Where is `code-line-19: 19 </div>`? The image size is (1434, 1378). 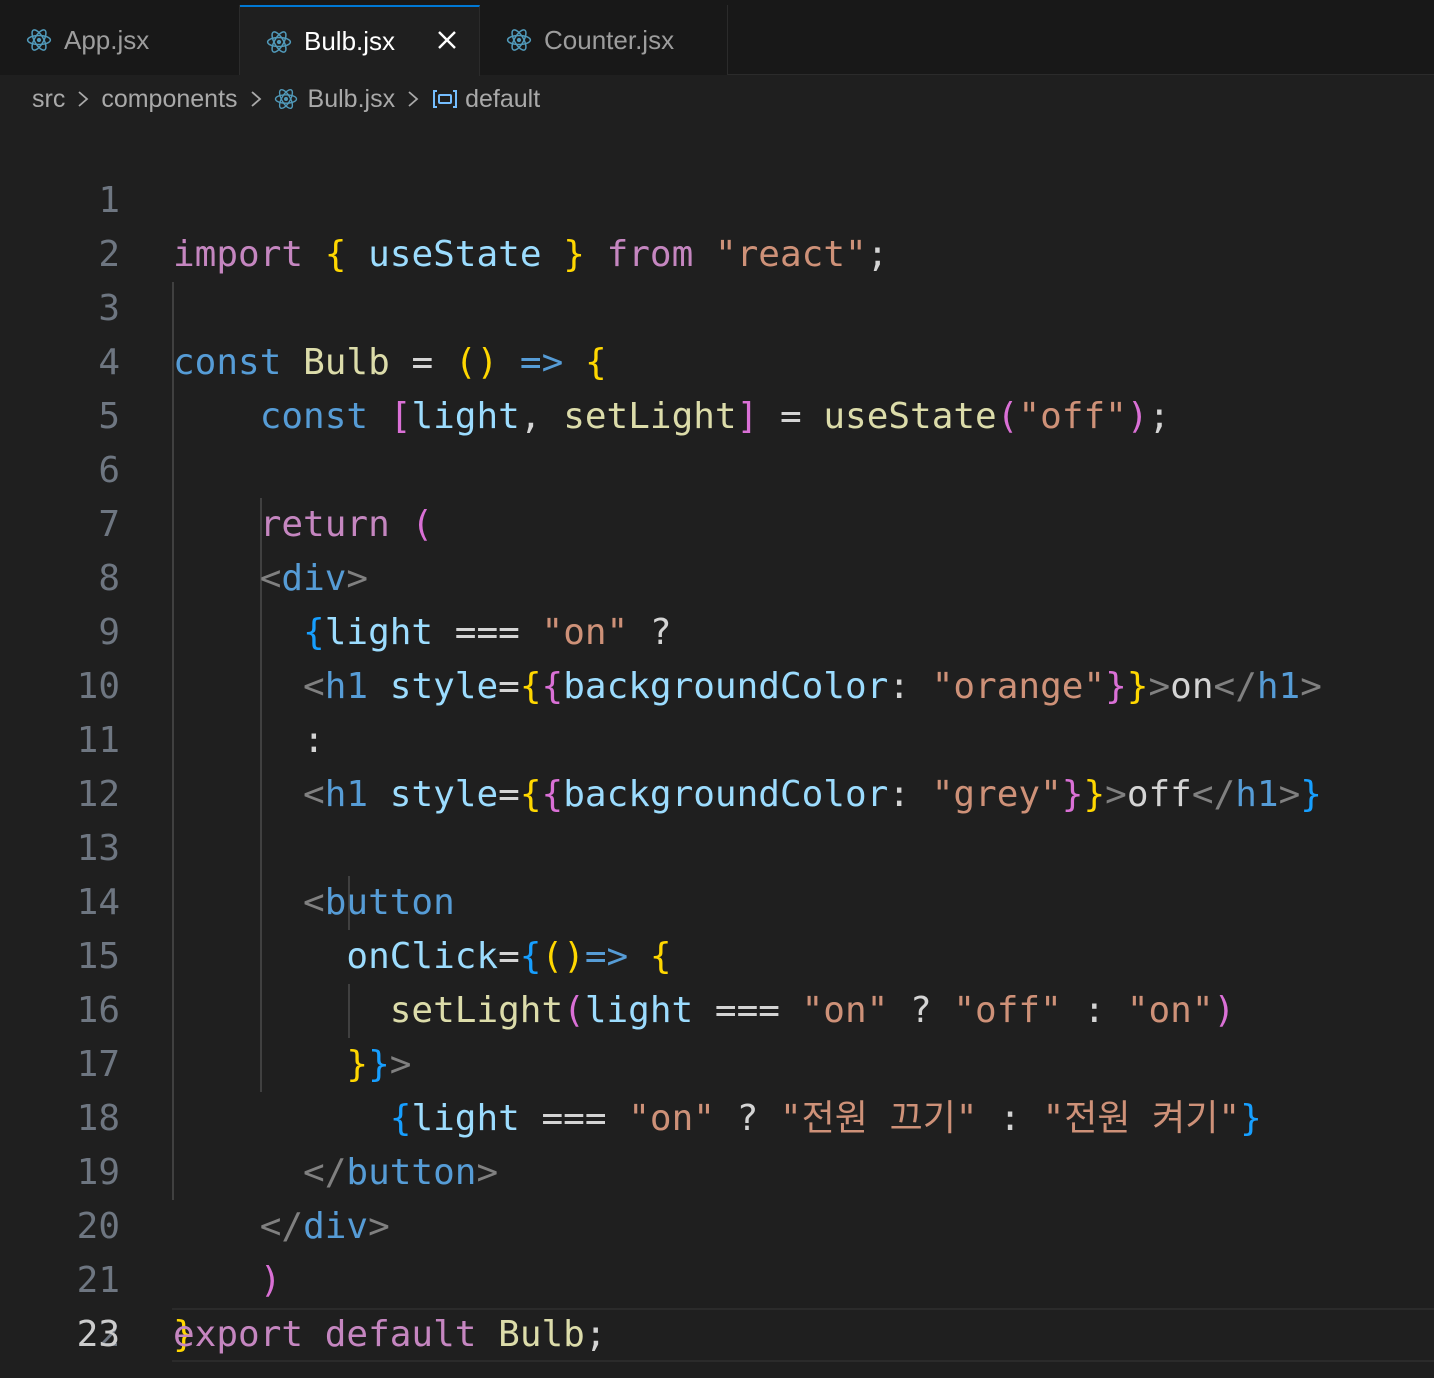 code-line-19: 19 </div> is located at coordinates (717, 1169).